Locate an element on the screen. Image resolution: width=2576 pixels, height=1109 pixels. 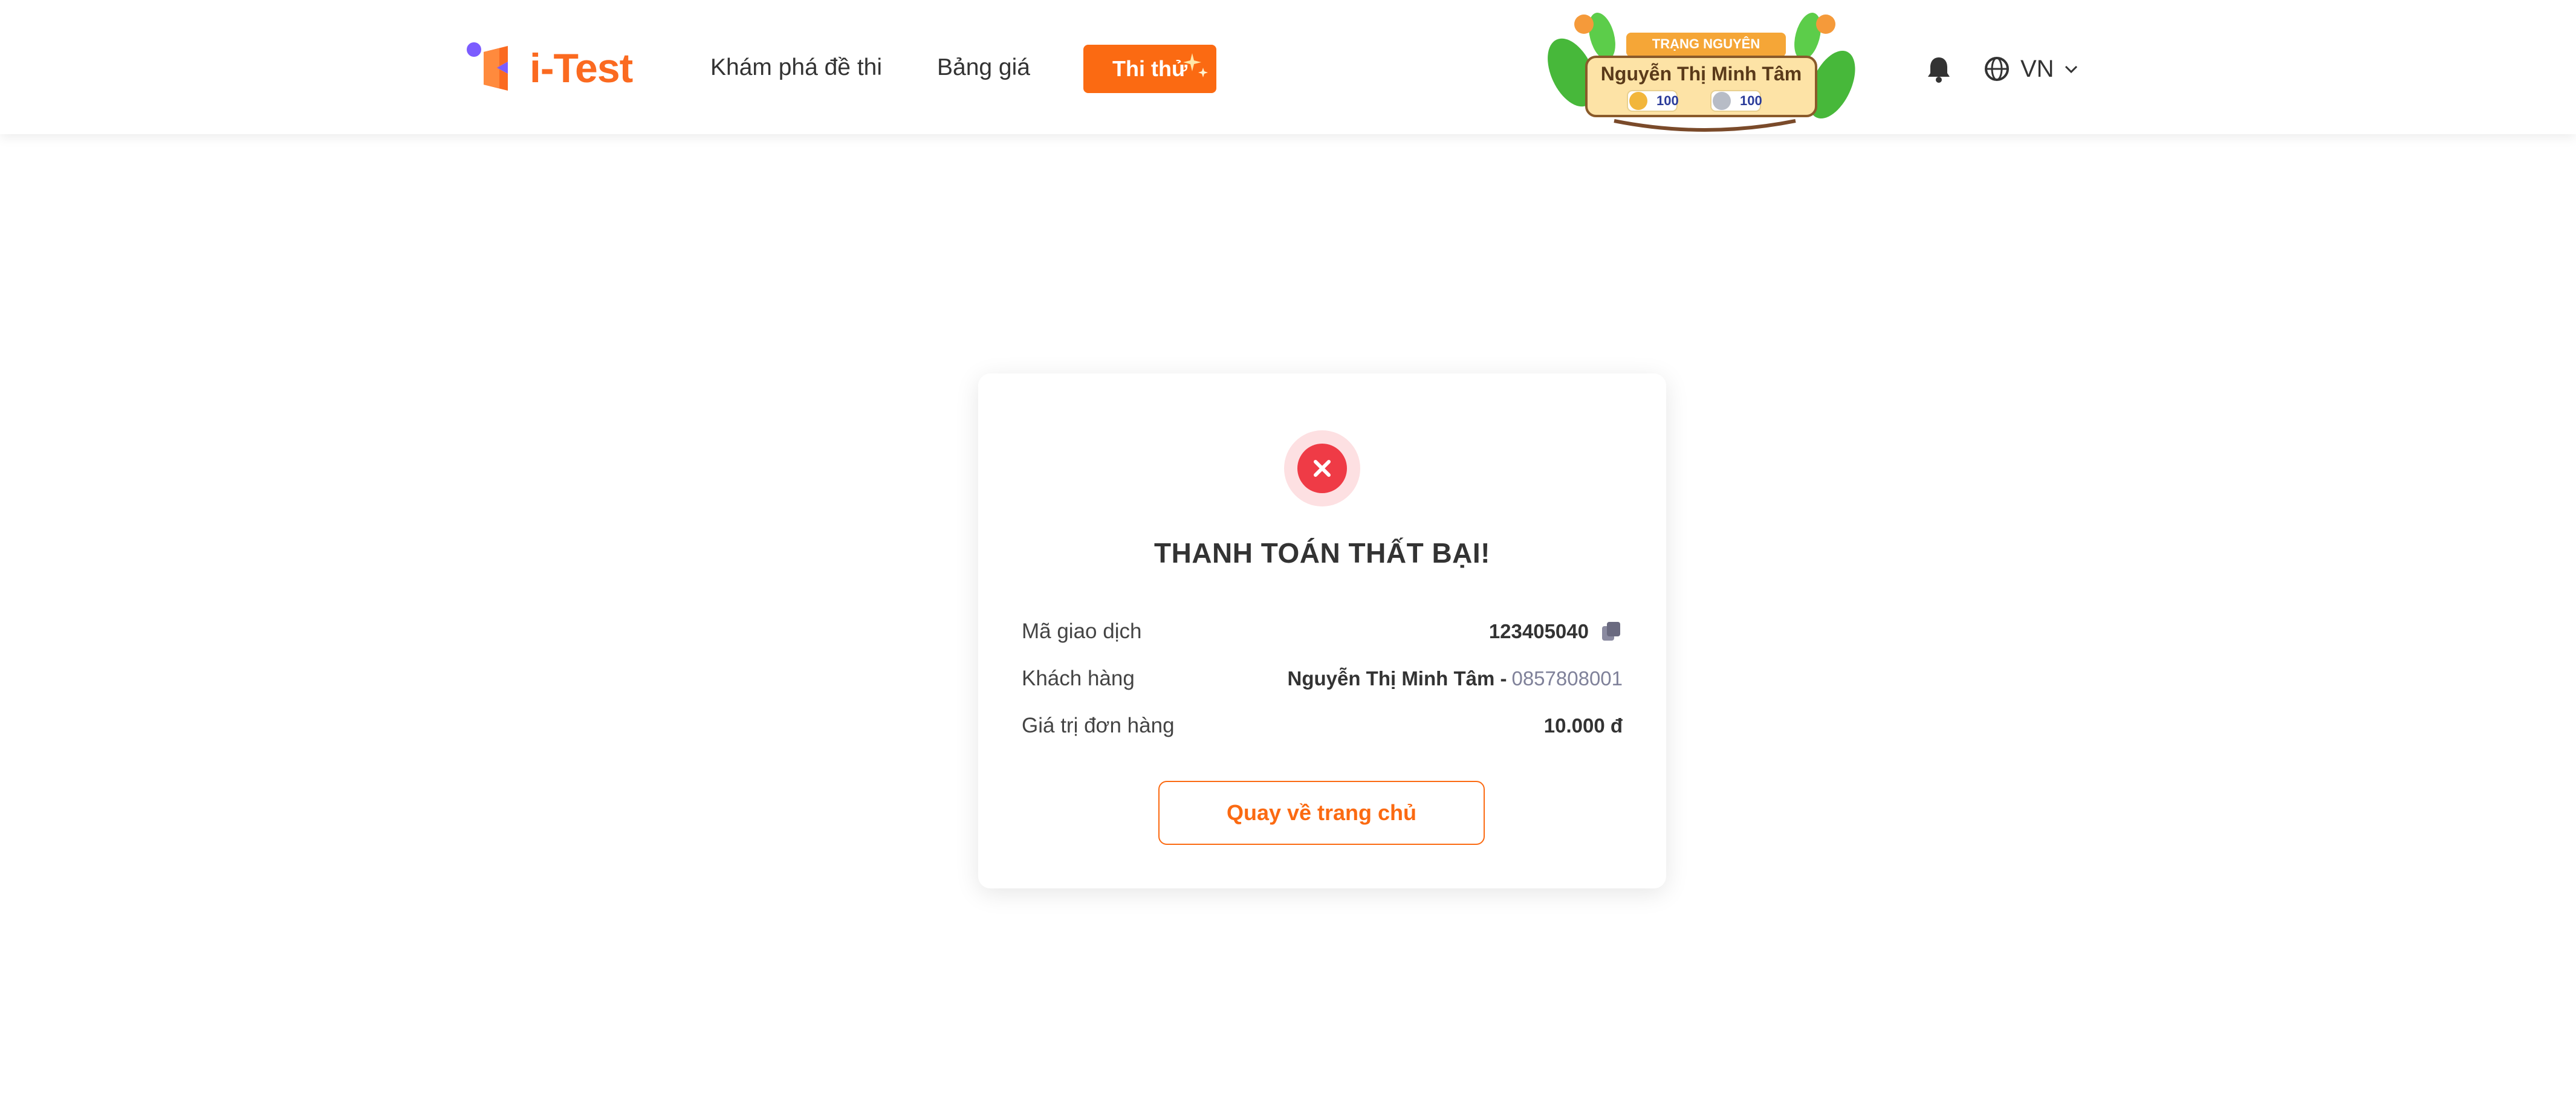
chevron-down-icon is located at coordinates (2071, 70).